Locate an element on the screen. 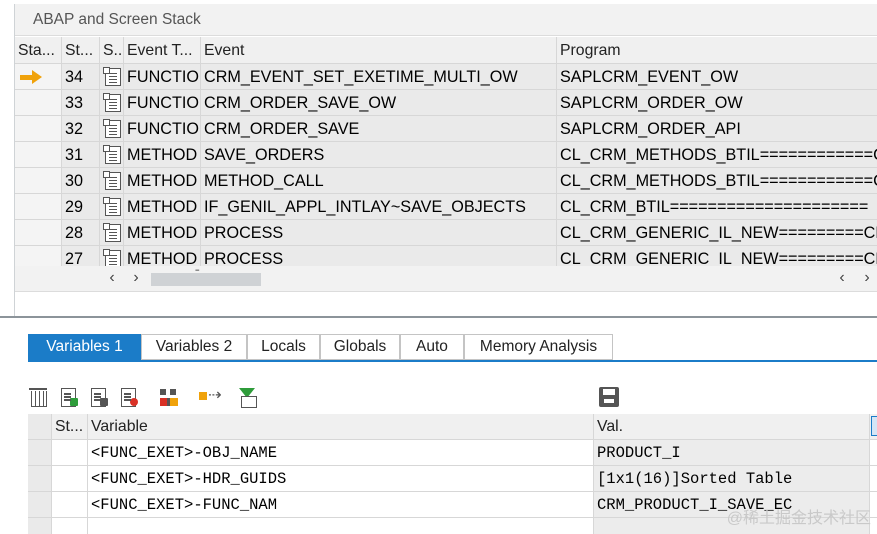 Image resolution: width=877 pixels, height=534 pixels. table-row: <FUNC_EXET>-OBJ_NAME PRODUCT_I is located at coordinates (452, 453).